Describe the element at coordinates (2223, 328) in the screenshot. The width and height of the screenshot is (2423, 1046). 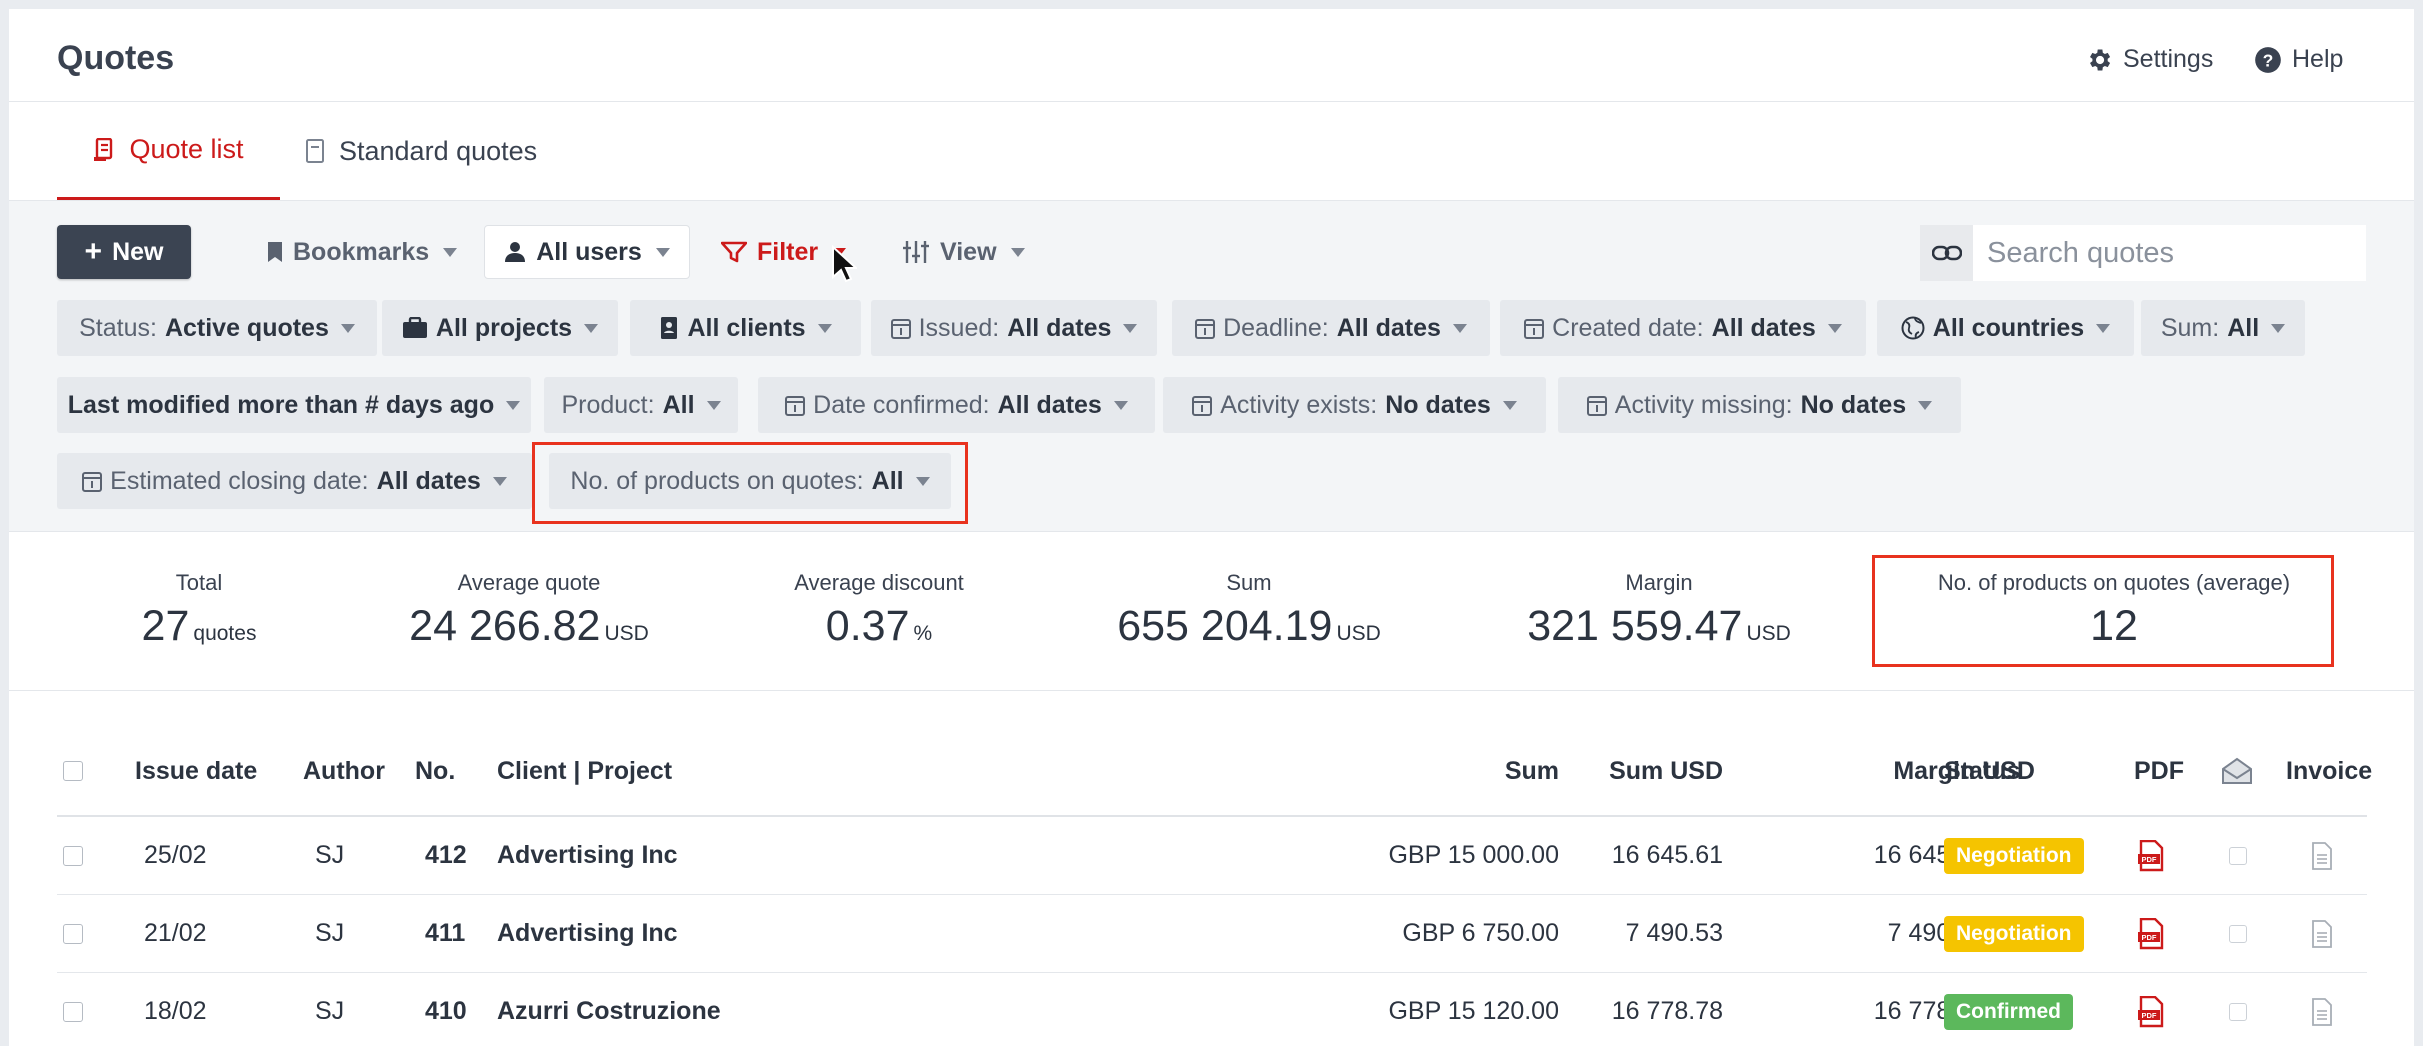
I see `sum-filter-chip: Sum: All` at that location.